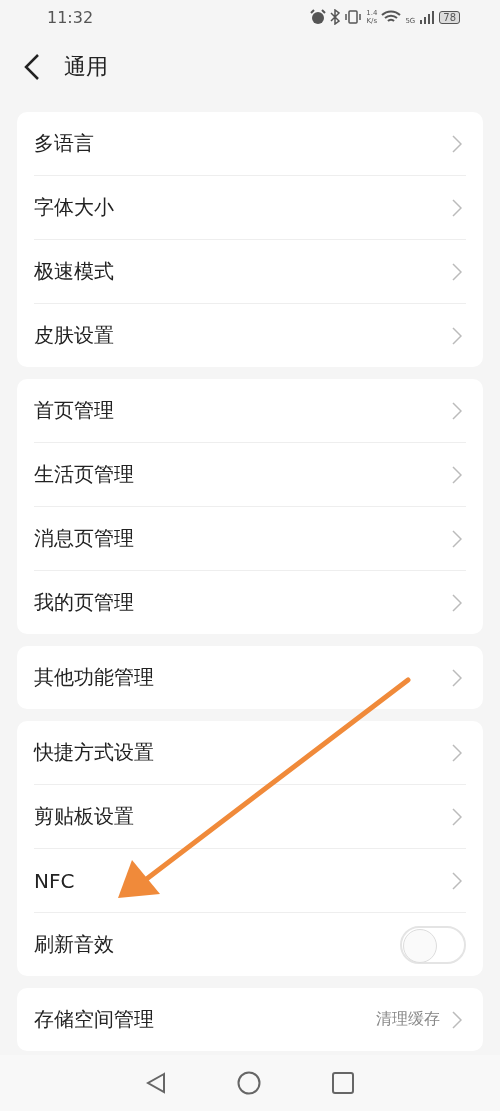 Image resolution: width=500 pixels, height=1111 pixels. I want to click on setting-label: 我的页管理, so click(237, 602).